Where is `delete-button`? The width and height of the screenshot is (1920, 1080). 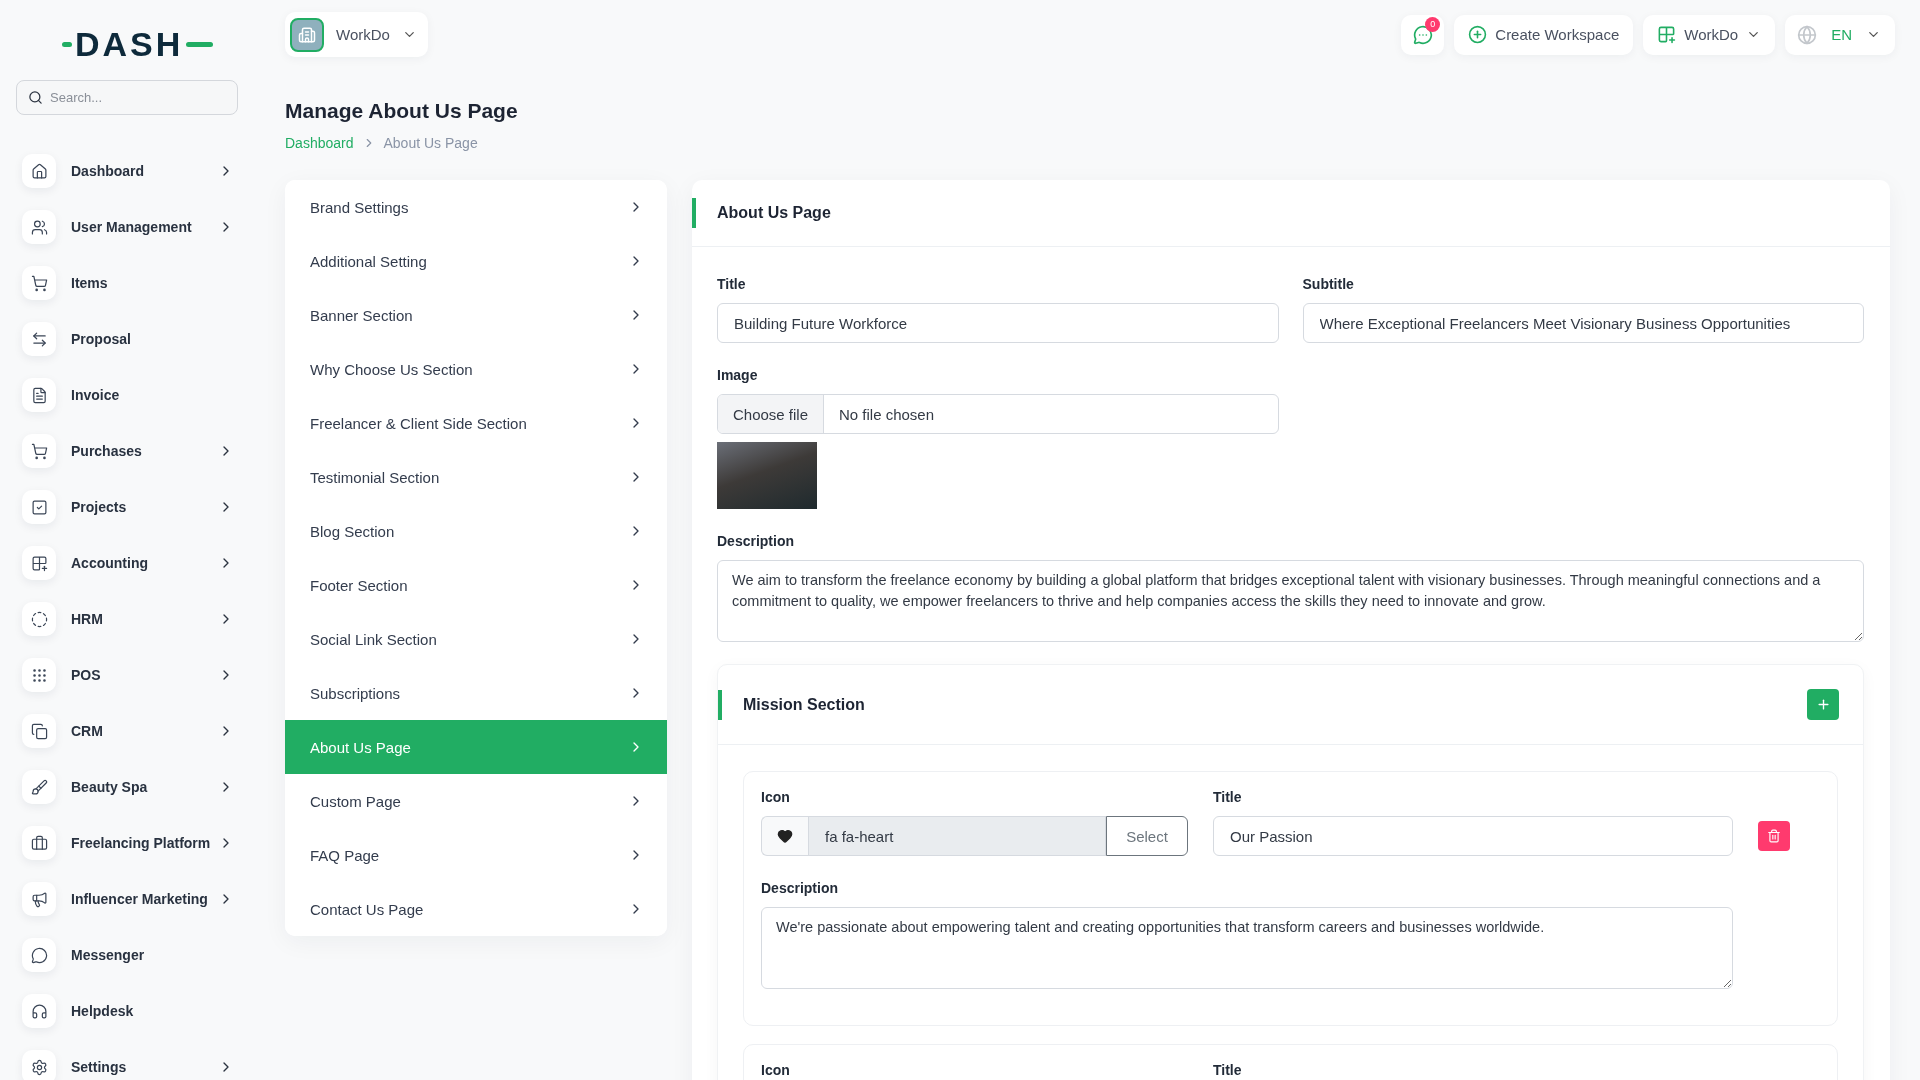 delete-button is located at coordinates (1774, 836).